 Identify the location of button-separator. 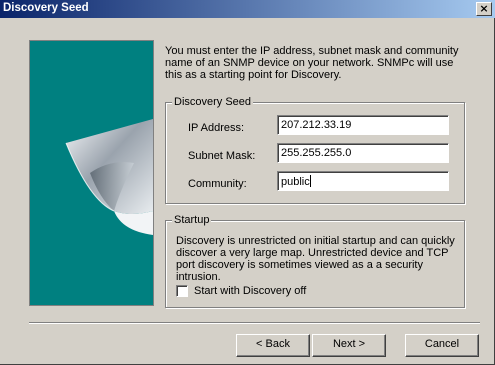
(254, 323).